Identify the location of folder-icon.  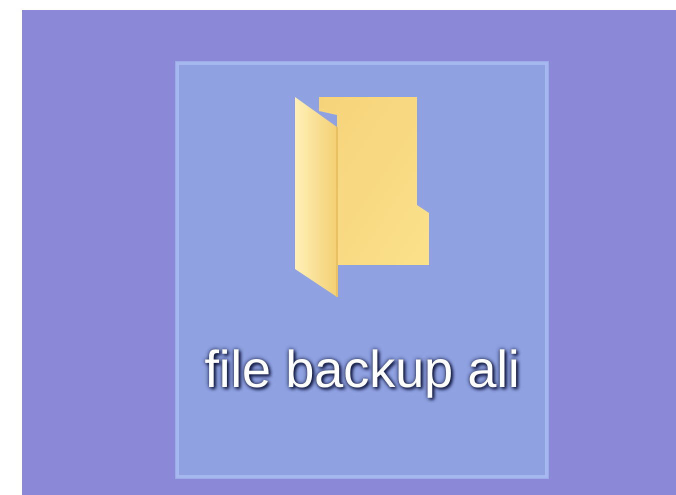
(362, 197).